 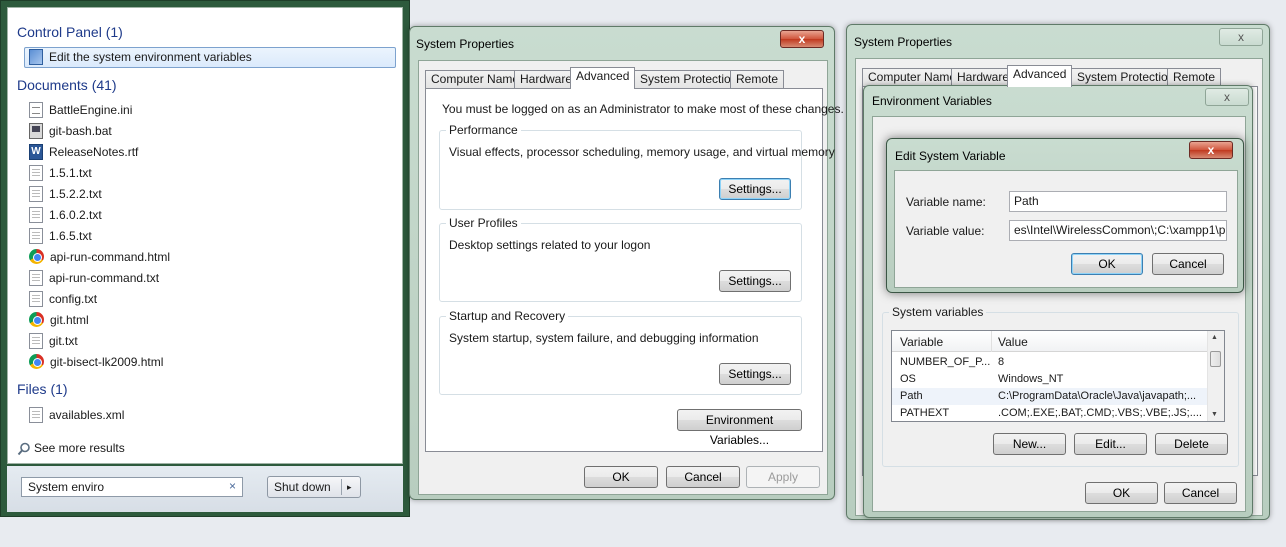 I want to click on group-header-documents: Documents (41), so click(x=67, y=85).